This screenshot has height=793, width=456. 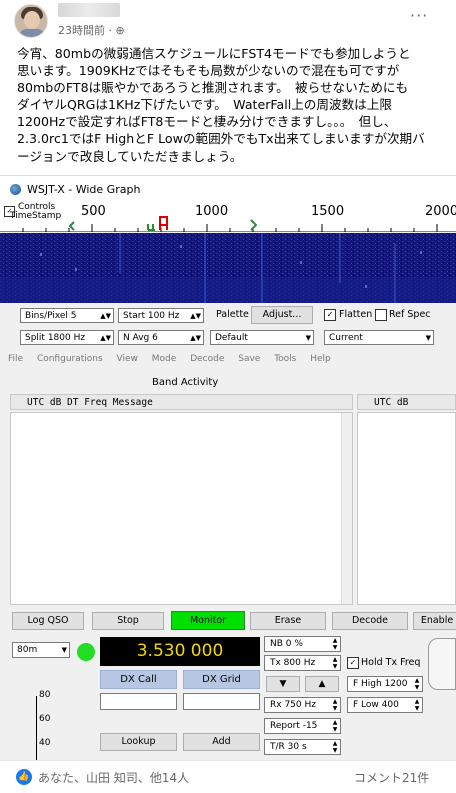 What do you see at coordinates (45, 743) in the screenshot?
I see `meter-label-40: 40` at bounding box center [45, 743].